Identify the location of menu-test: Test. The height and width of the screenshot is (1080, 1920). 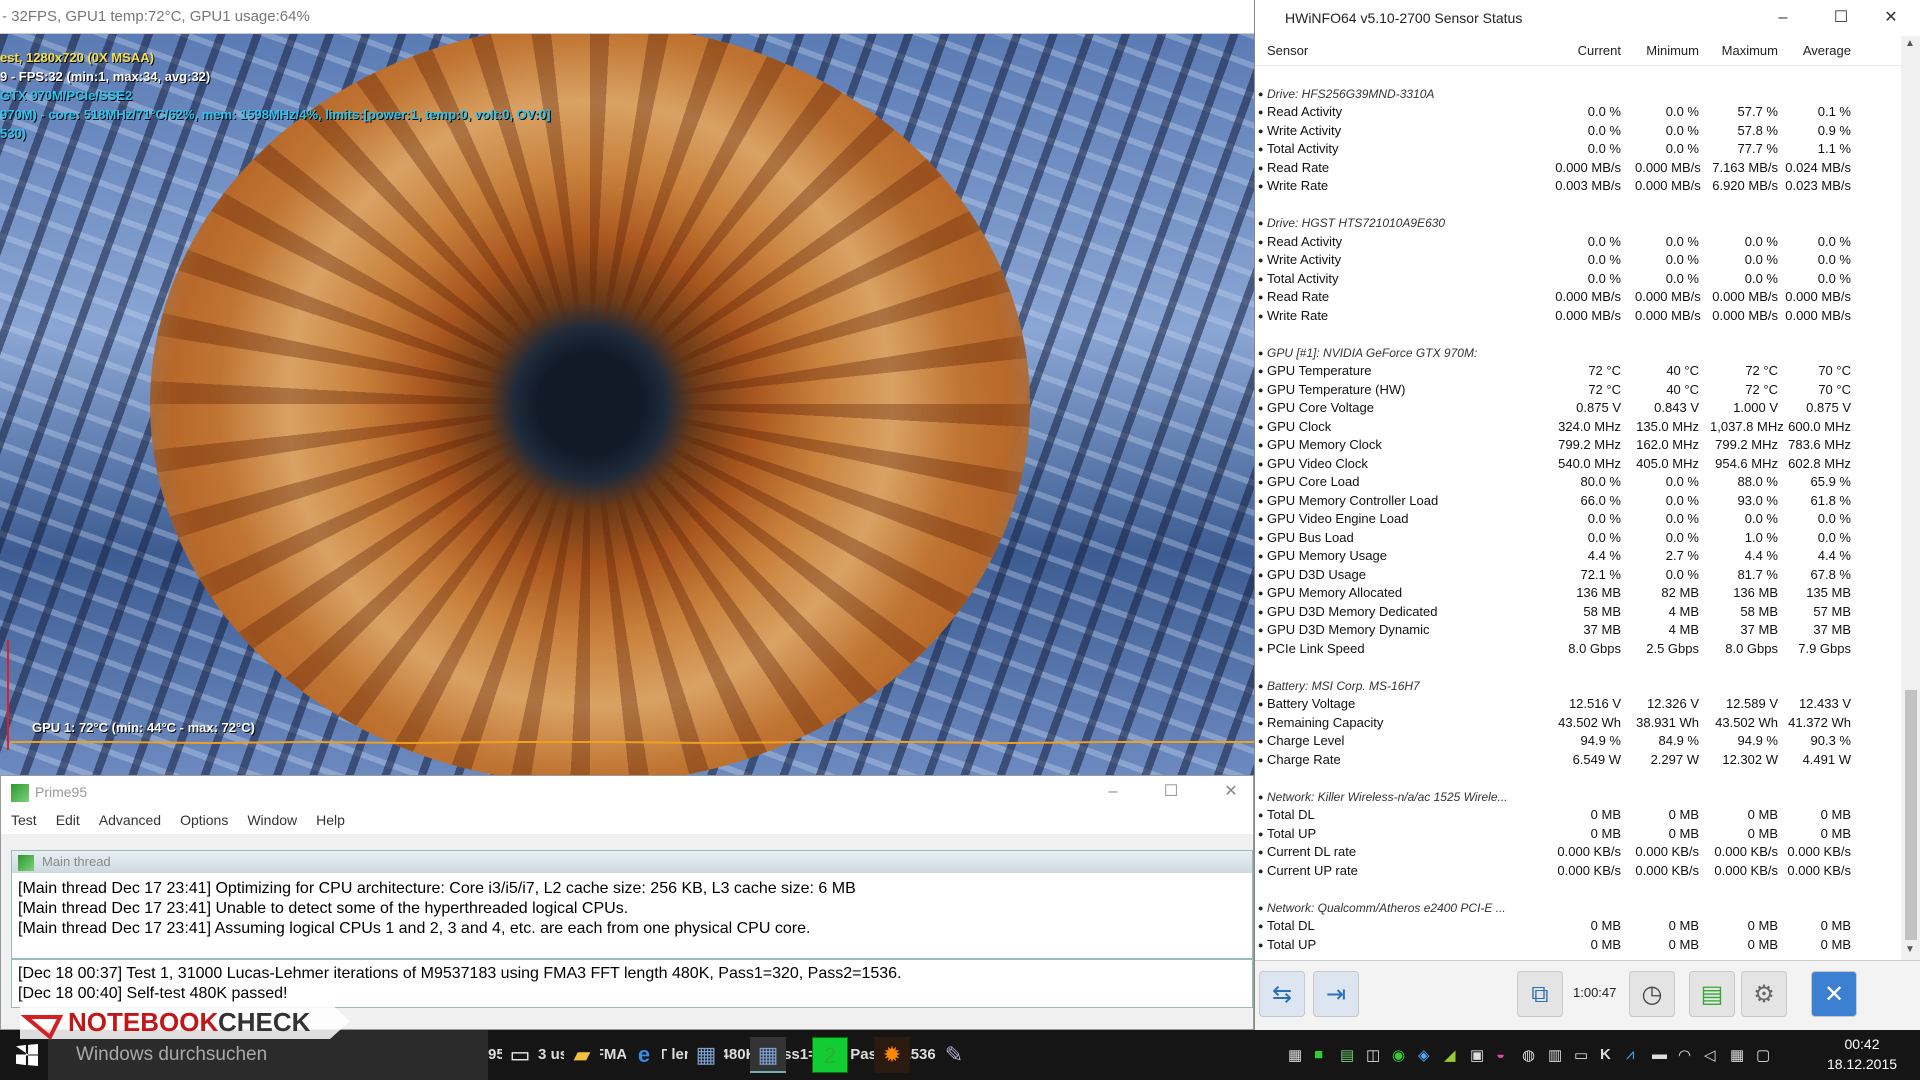
(23, 818).